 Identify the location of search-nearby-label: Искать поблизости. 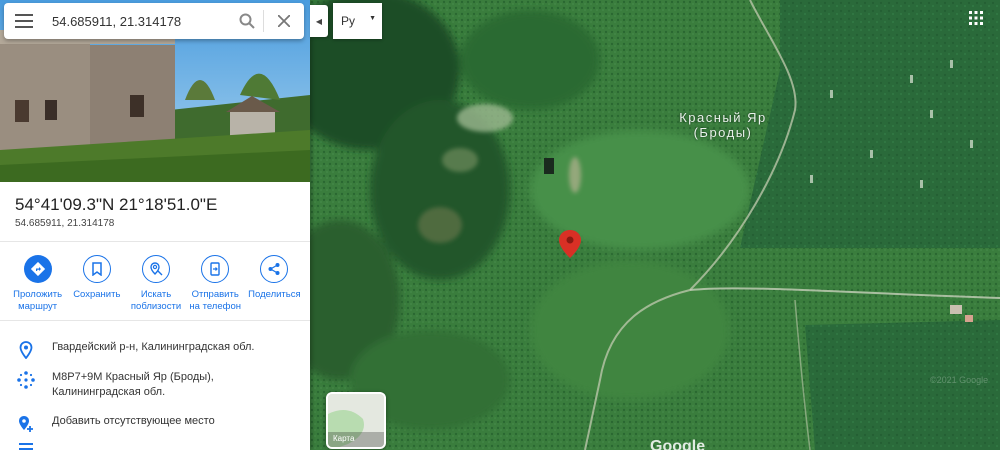
(156, 300).